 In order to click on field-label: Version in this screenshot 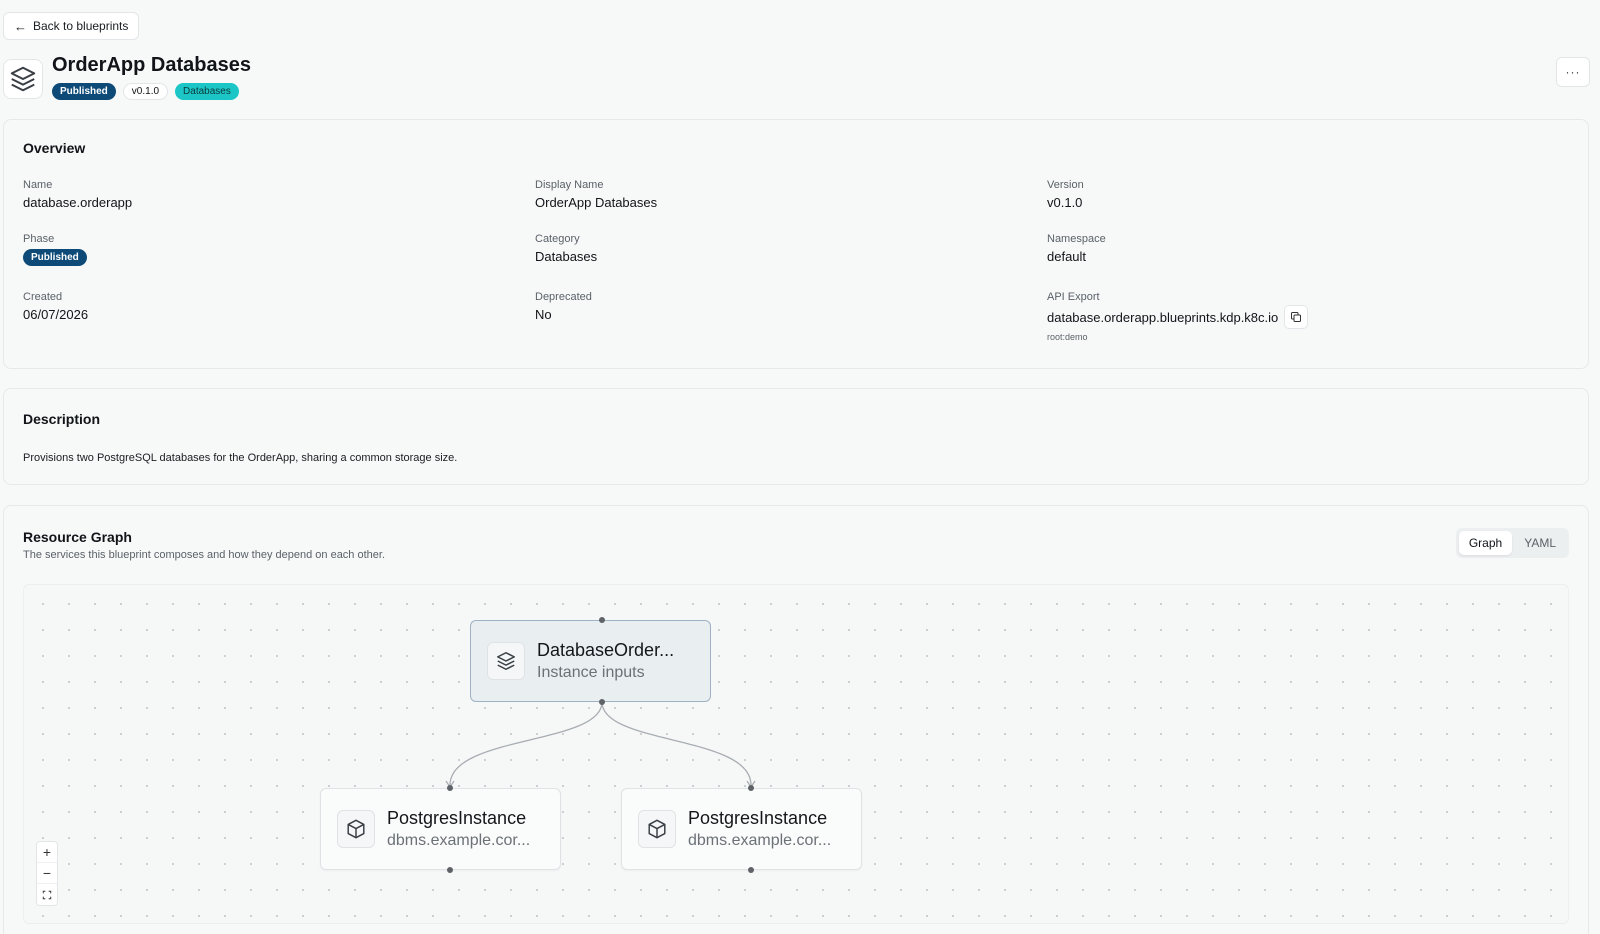, I will do `click(1065, 185)`.